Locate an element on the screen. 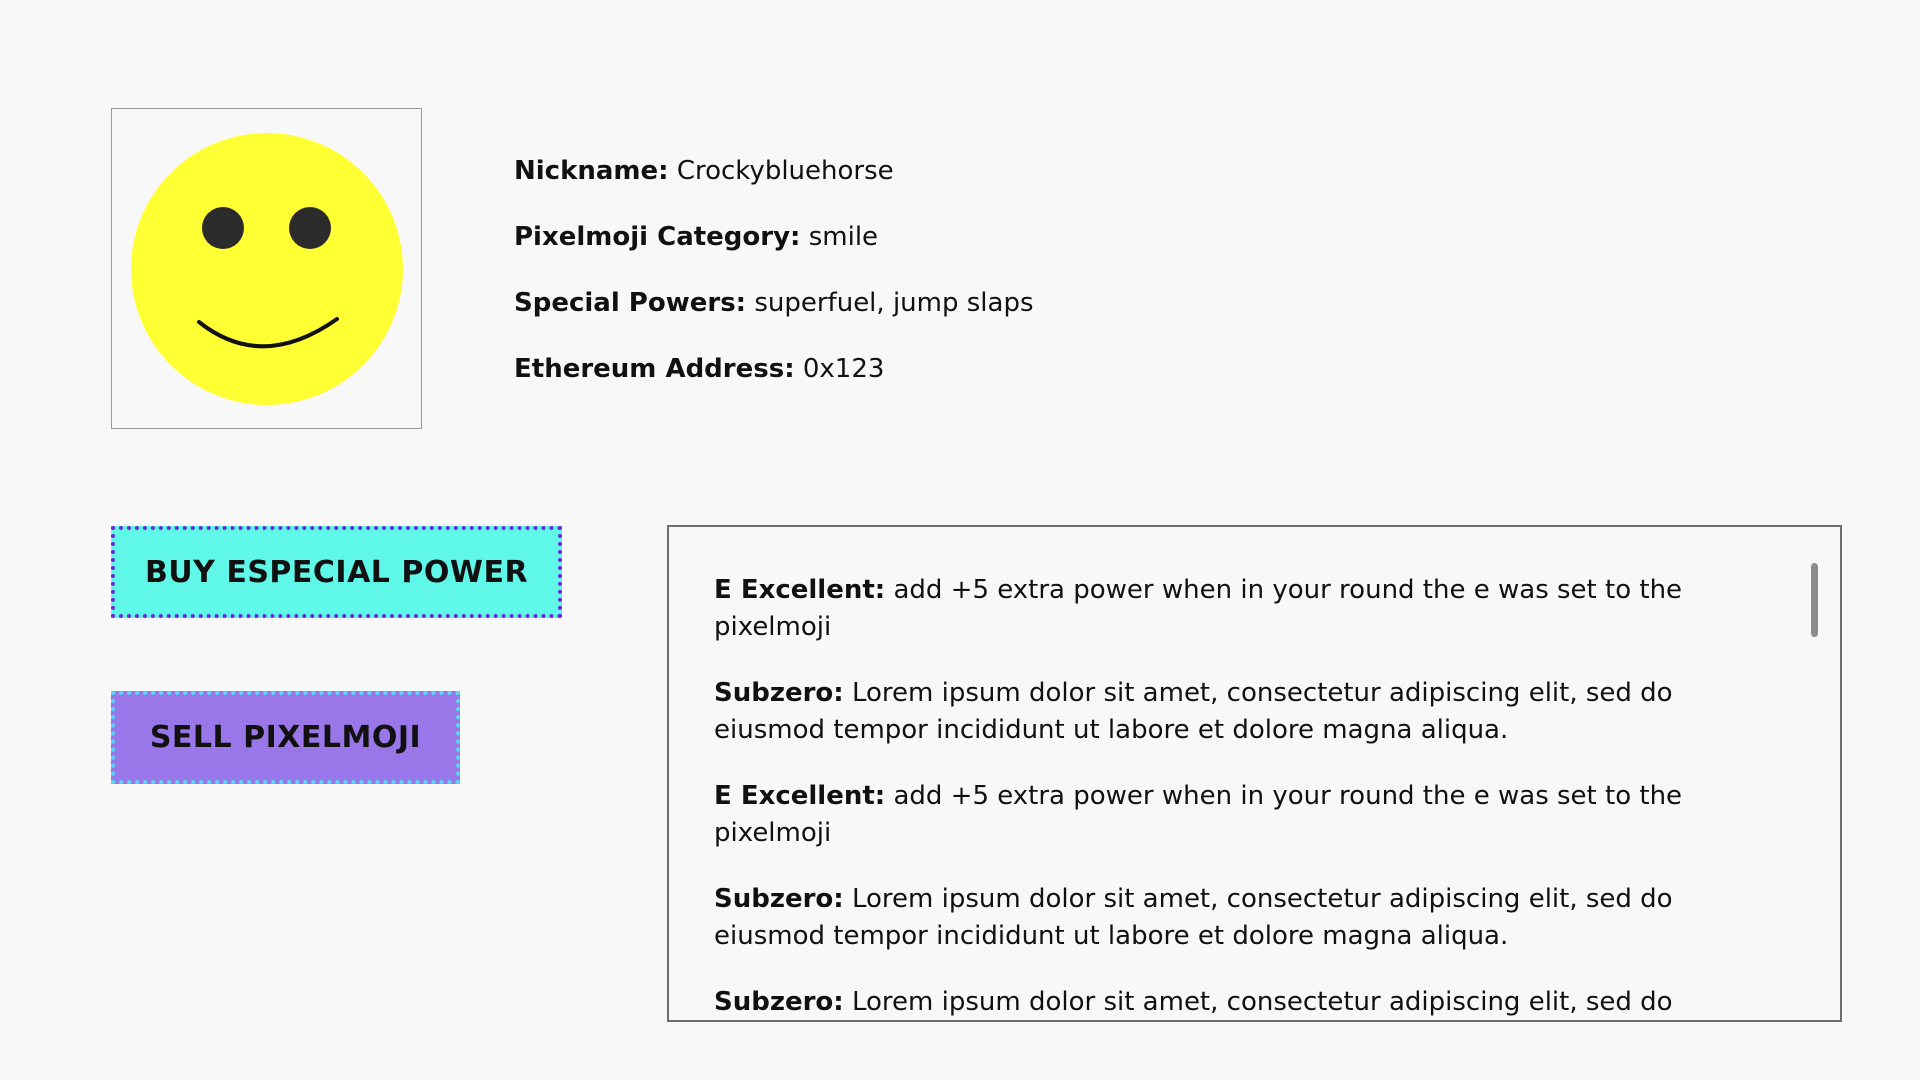 Image resolution: width=1920 pixels, height=1080 pixels. ethereum-address-label: Ethereum Address: is located at coordinates (654, 369).